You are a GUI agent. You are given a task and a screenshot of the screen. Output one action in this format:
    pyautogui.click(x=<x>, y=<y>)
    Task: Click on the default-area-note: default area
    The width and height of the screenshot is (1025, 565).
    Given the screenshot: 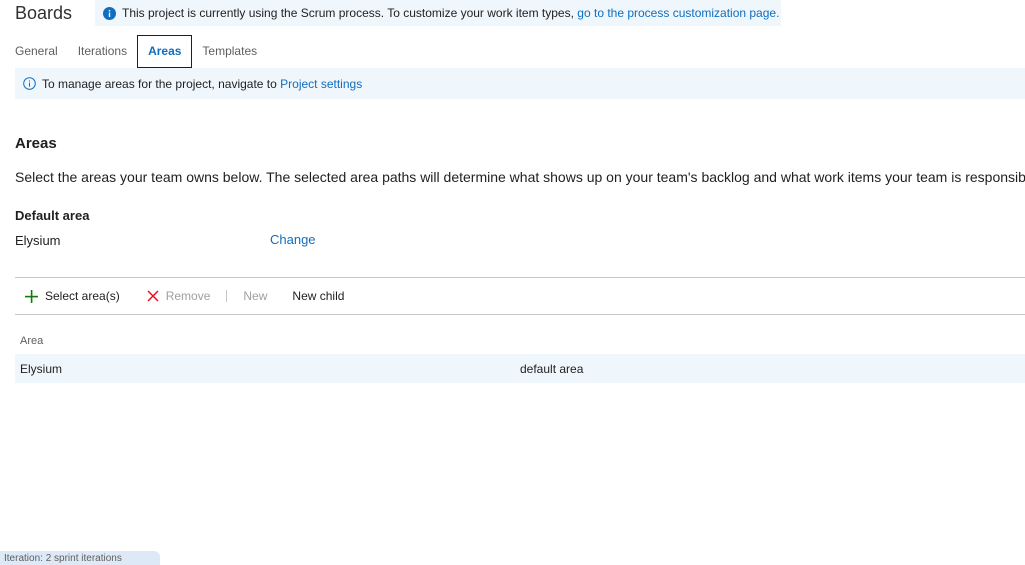 What is the action you would take?
    pyautogui.click(x=552, y=369)
    